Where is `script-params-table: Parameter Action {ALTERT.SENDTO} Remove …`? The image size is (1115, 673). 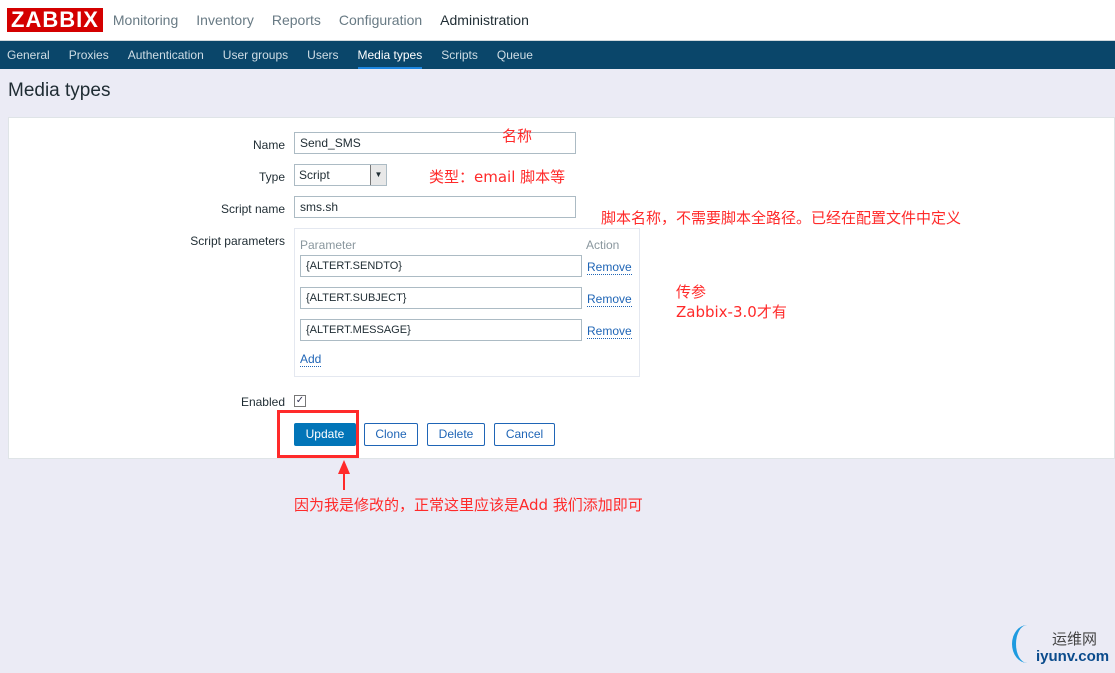
script-params-table: Parameter Action {ALTERT.SENDTO} Remove … is located at coordinates (467, 302).